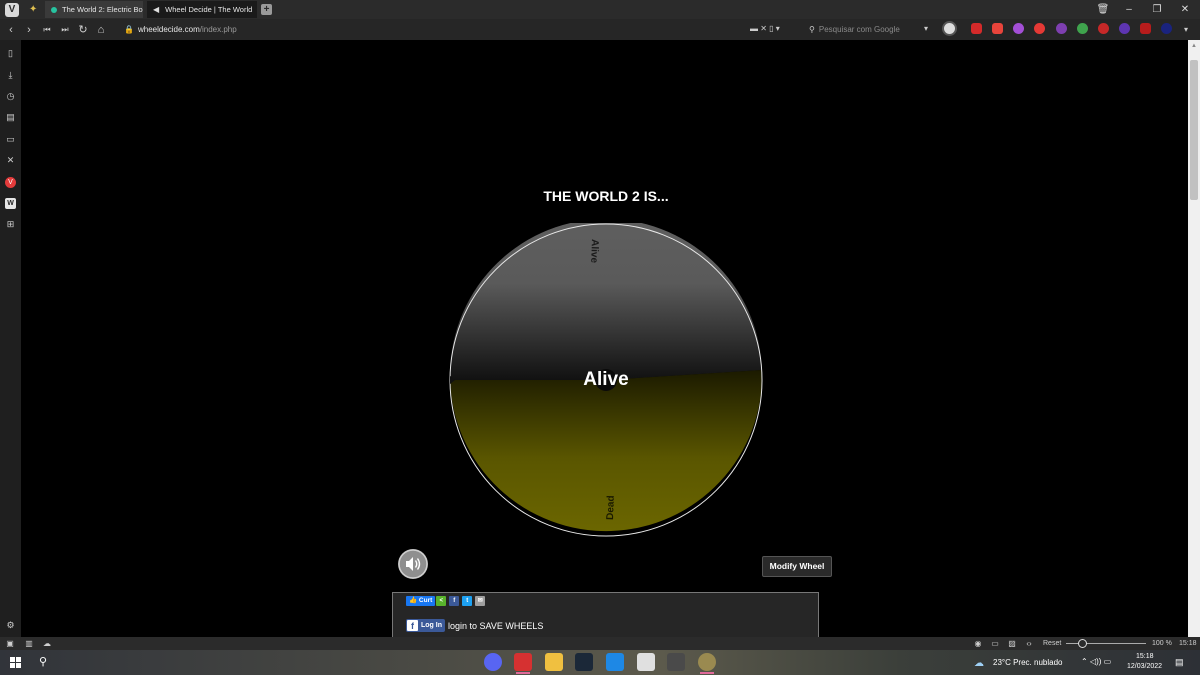 This screenshot has width=1200, height=675. I want to click on new-tab-button: +, so click(266, 9).